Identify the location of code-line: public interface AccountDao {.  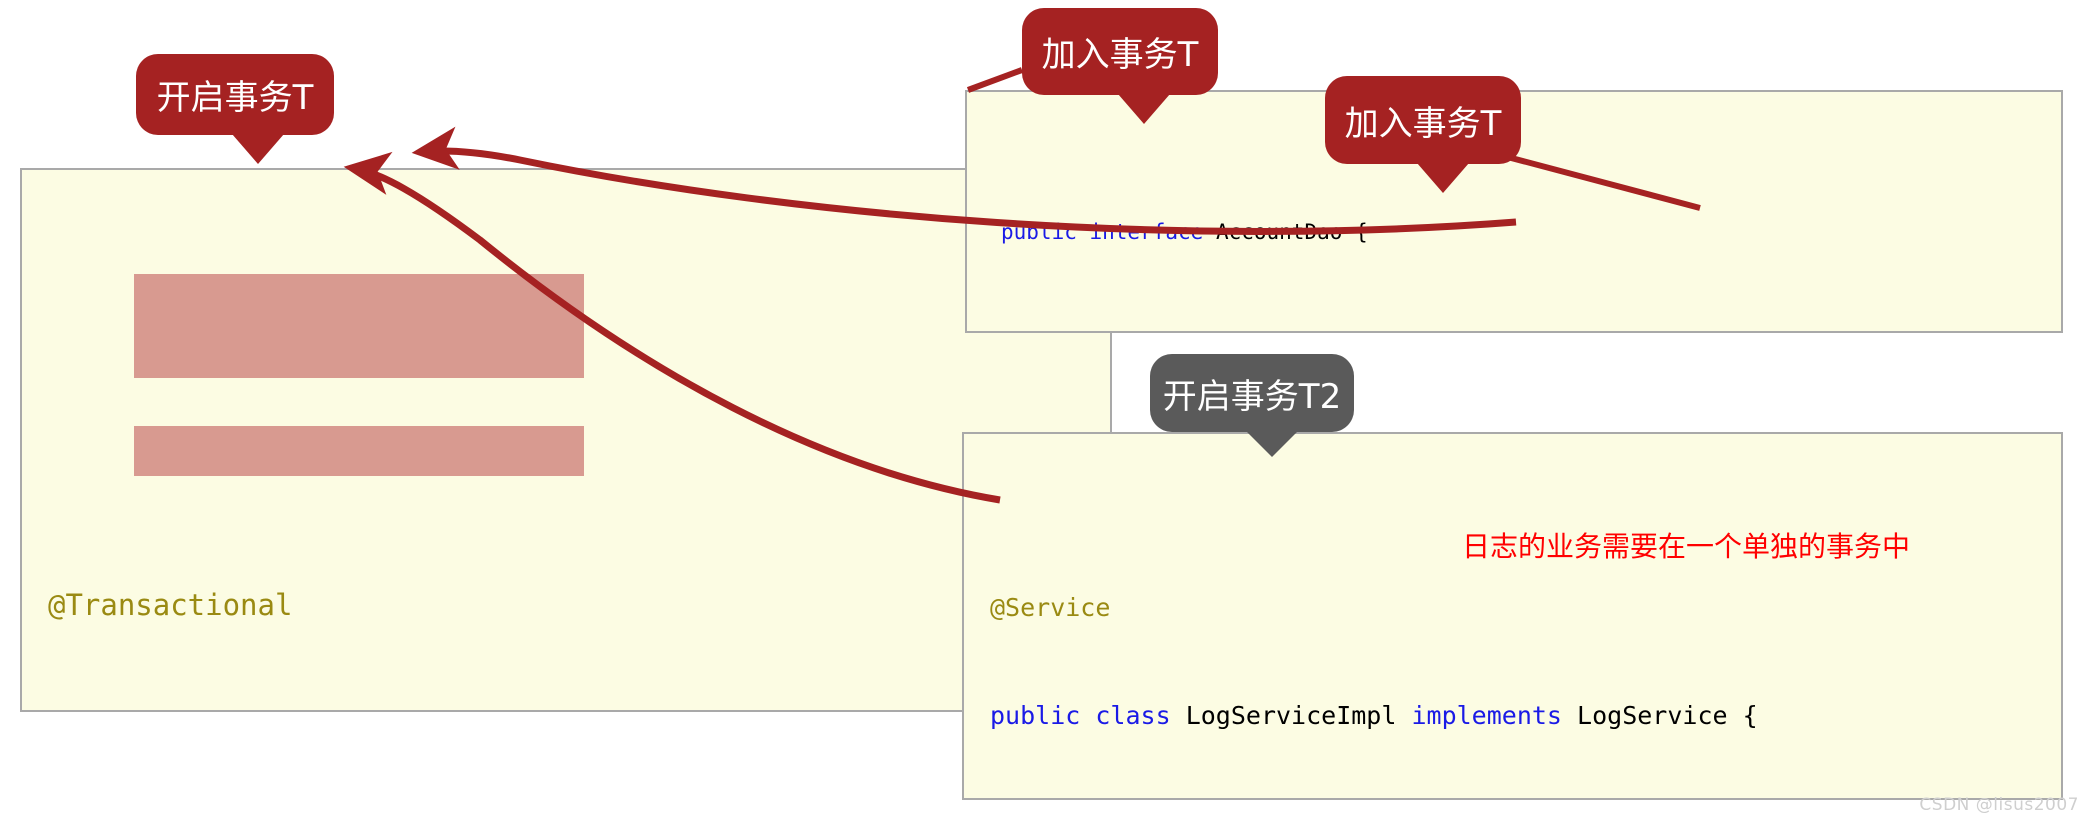
(1184, 232).